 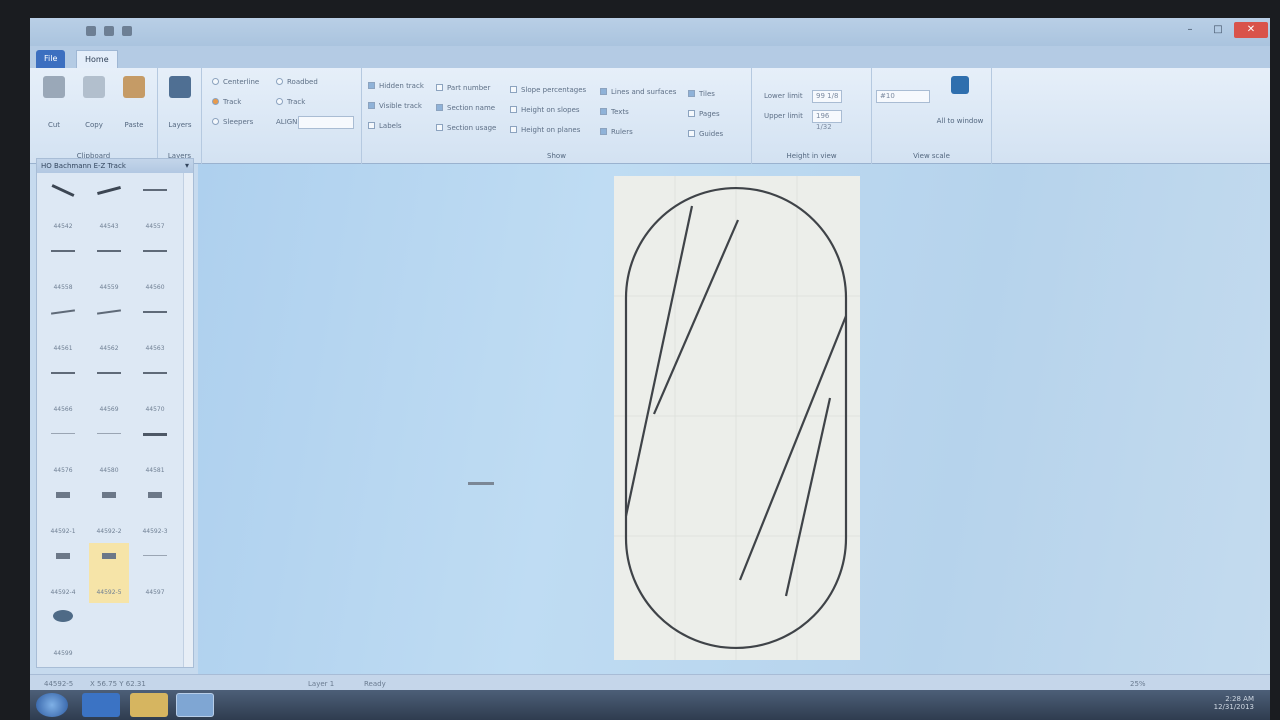 I want to click on roadbed-option: Roadbed, so click(x=297, y=82).